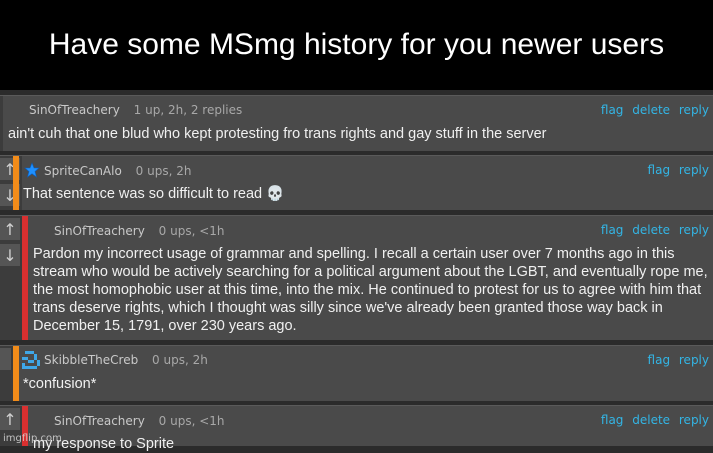 Image resolution: width=713 pixels, height=453 pixels. I want to click on comment-meta: SkibbleTheCreb 0 ups, 2h, so click(126, 360).